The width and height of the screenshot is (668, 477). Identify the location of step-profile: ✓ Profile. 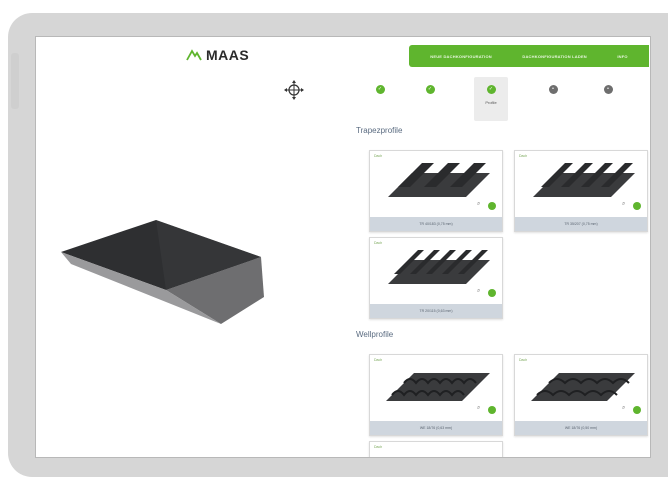
(491, 99).